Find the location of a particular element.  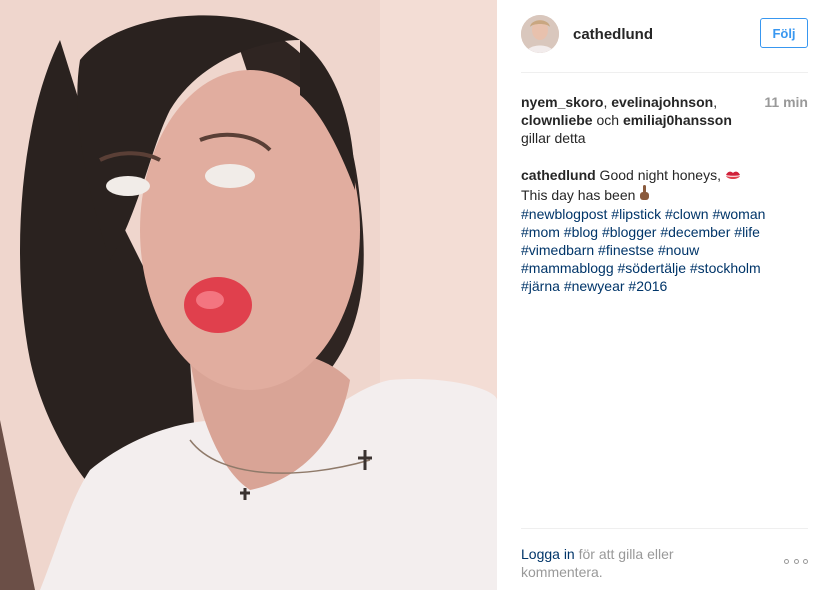

likes-conjunction: och is located at coordinates (607, 120).